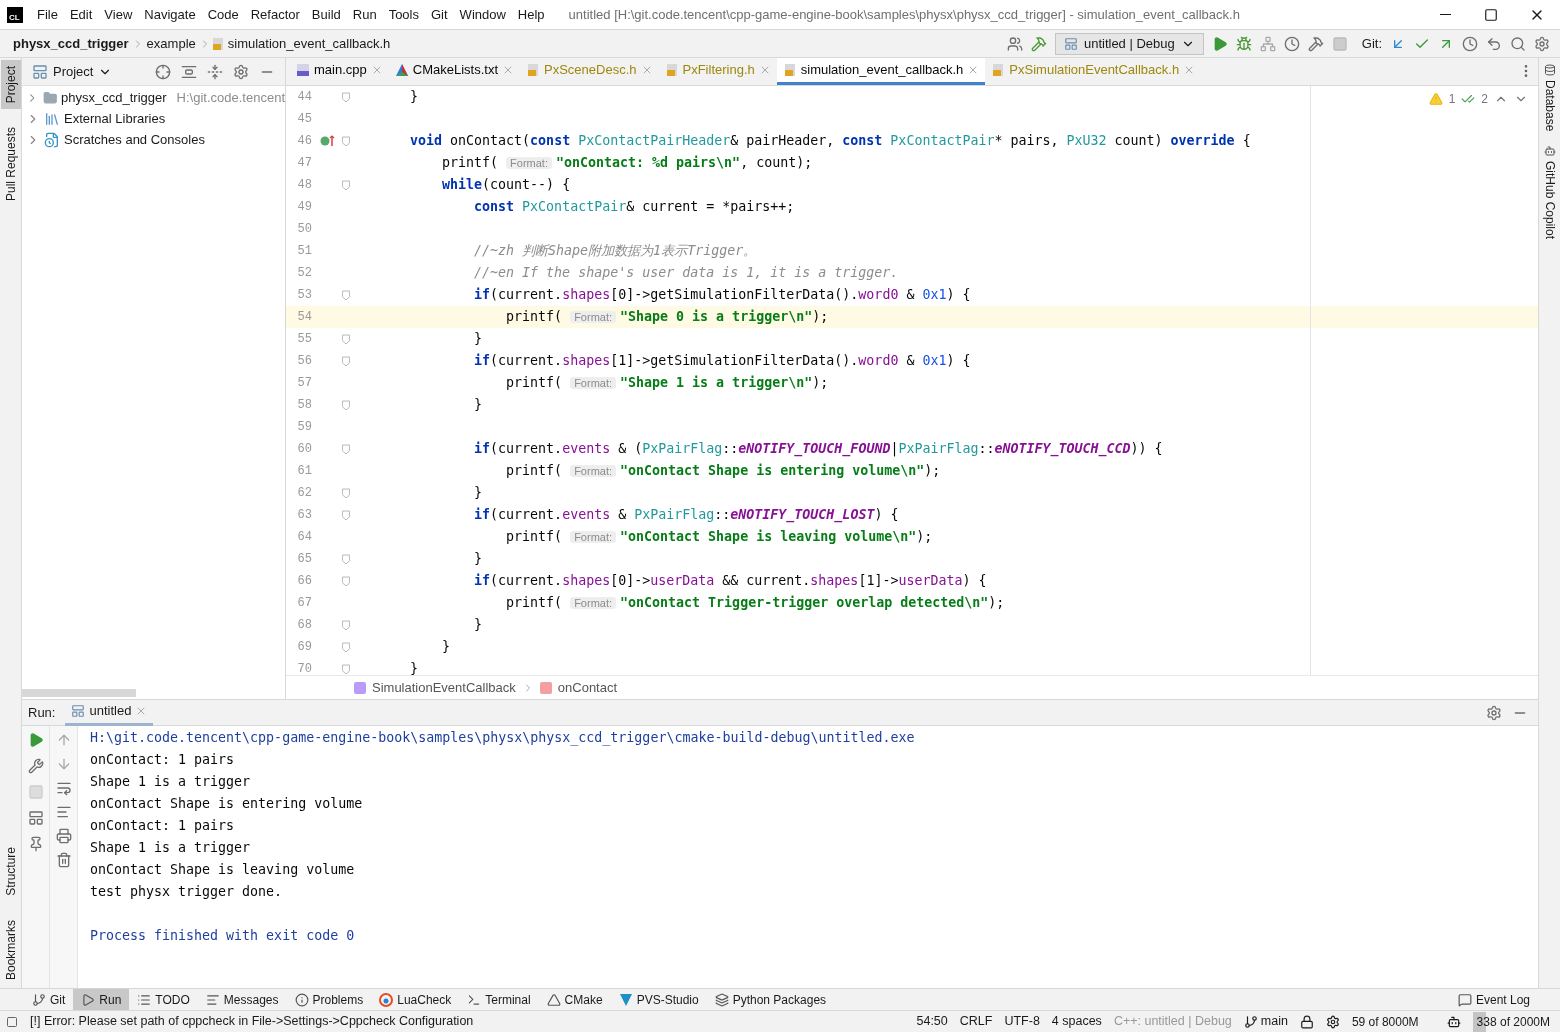 The image size is (1560, 1032). What do you see at coordinates (1549, 192) in the screenshot?
I see `tool-window-tab: GitHub Copilot` at bounding box center [1549, 192].